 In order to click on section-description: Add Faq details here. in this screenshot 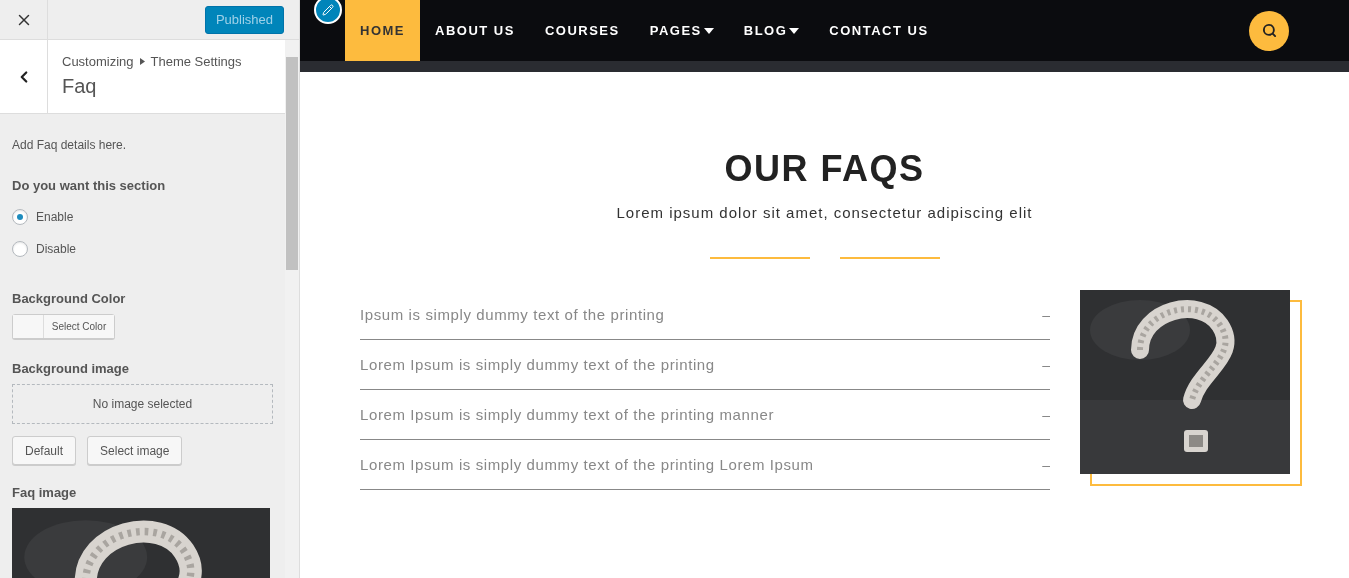, I will do `click(70, 145)`.